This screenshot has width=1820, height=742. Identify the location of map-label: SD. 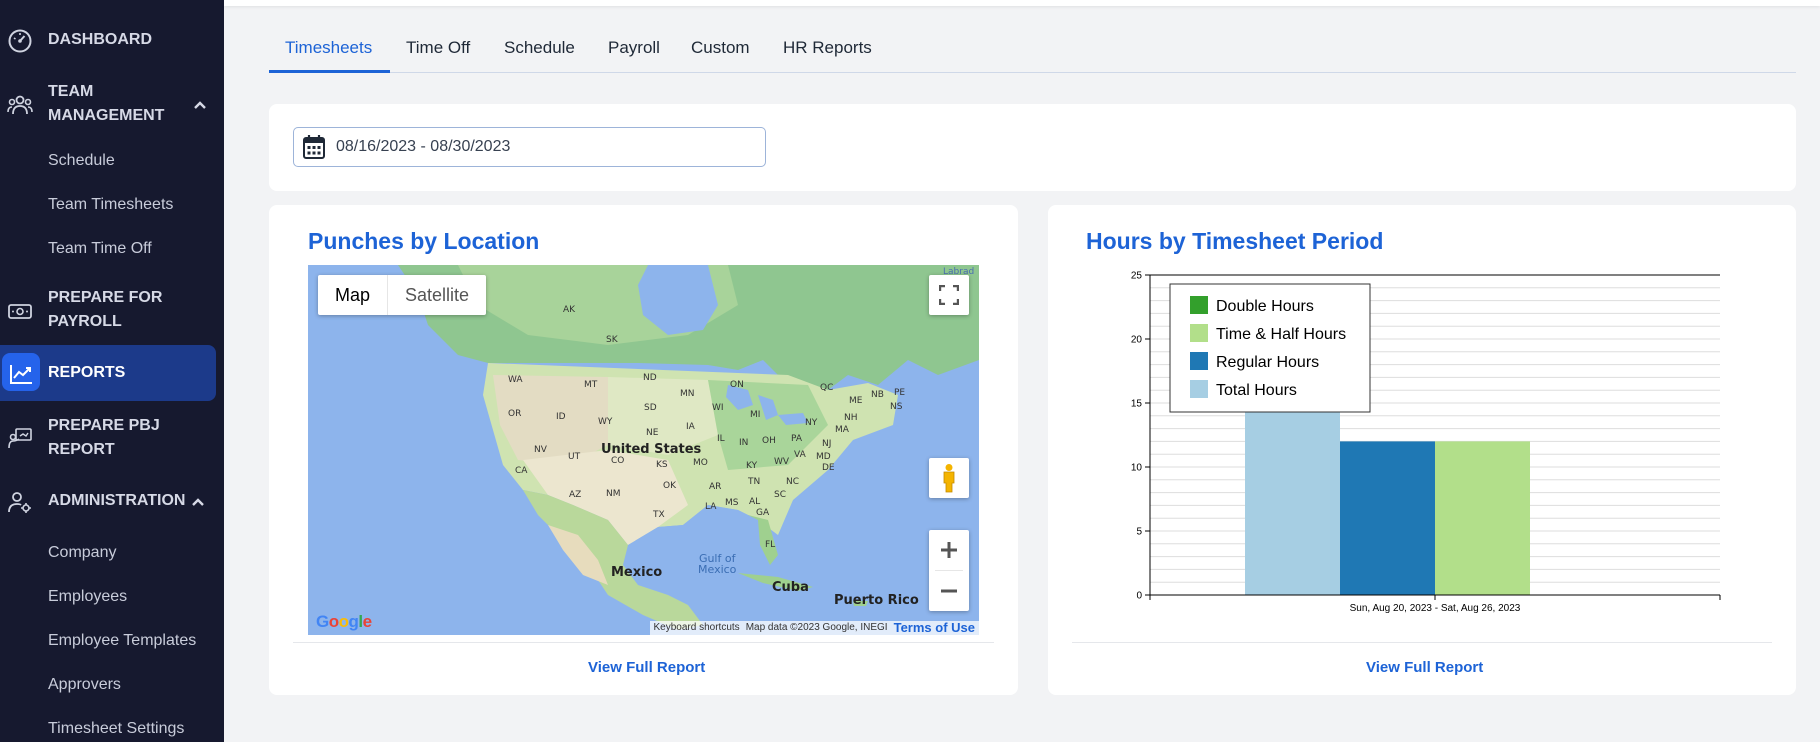
(650, 408).